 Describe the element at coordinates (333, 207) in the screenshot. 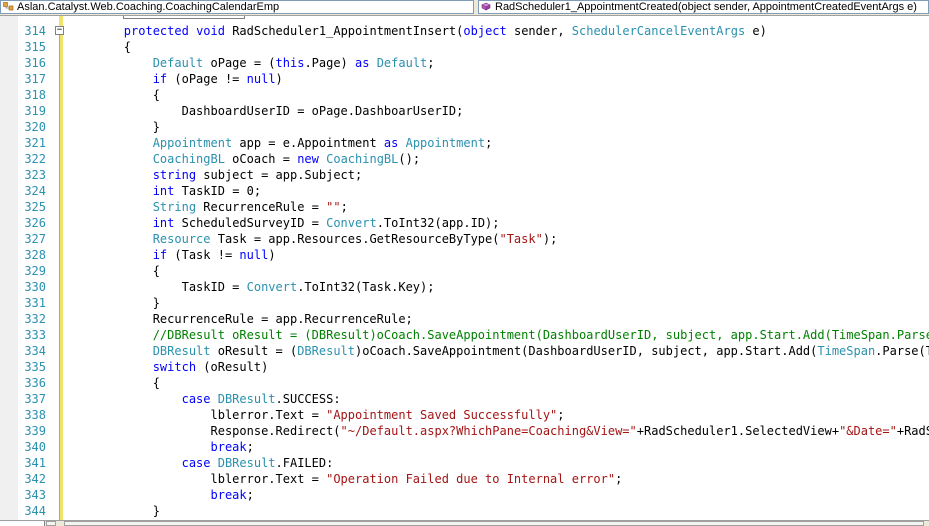

I see `code-token: ""` at that location.